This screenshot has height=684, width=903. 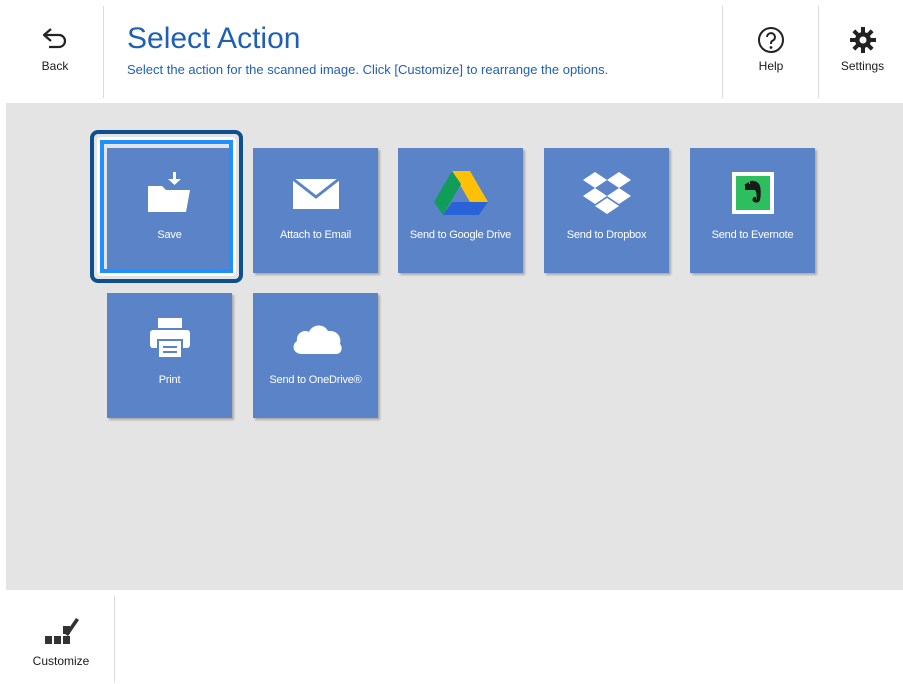 I want to click on onedrive-action-tile: Send to OneDrive®, so click(x=315, y=355).